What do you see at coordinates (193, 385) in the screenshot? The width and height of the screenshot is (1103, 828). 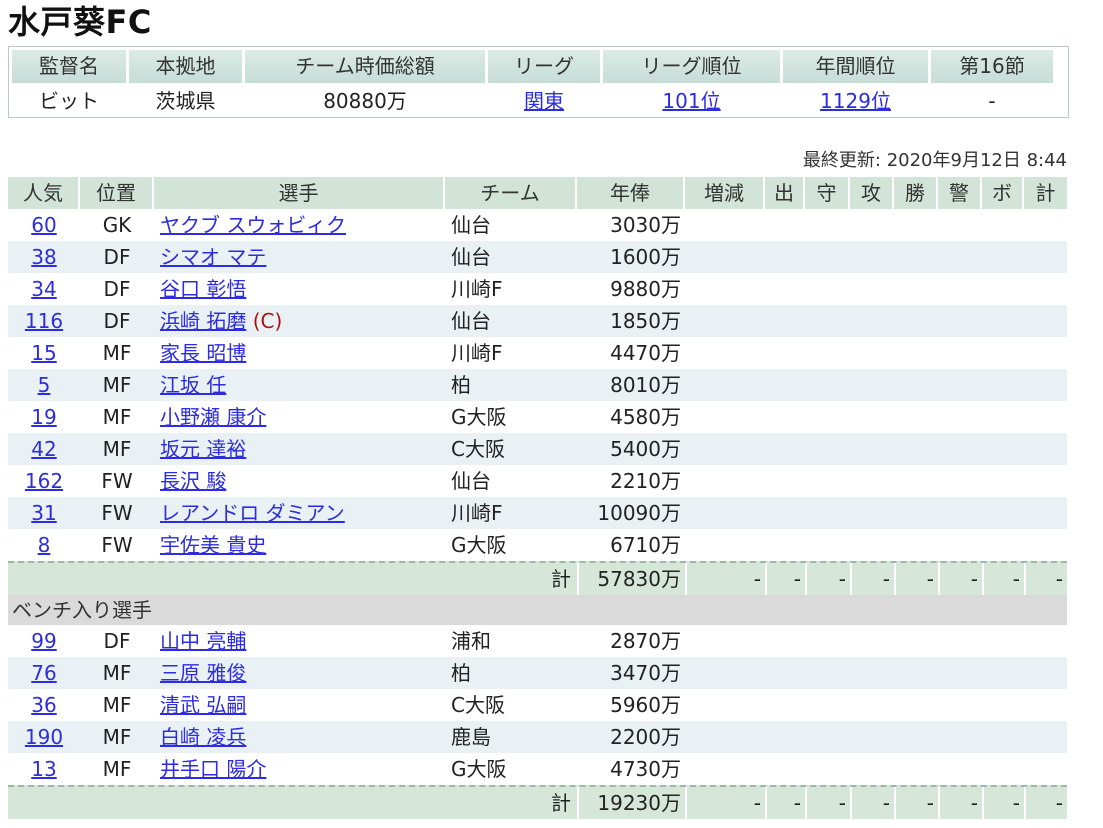 I see `player-name-link: 江坂 任` at bounding box center [193, 385].